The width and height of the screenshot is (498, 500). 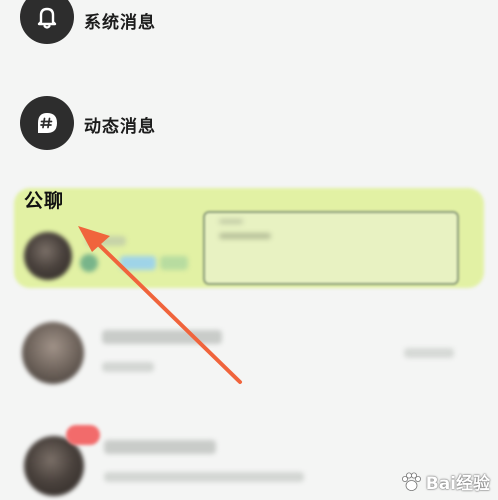 I want to click on baidu-watermark: Bai经验, so click(x=445, y=481).